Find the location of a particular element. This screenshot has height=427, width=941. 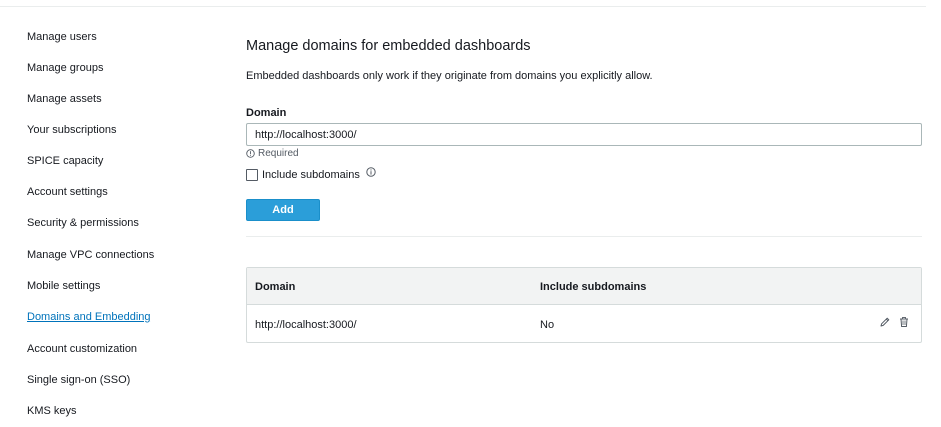

sidebar-item-your-subscriptions: Your subscriptions is located at coordinates (71, 130).